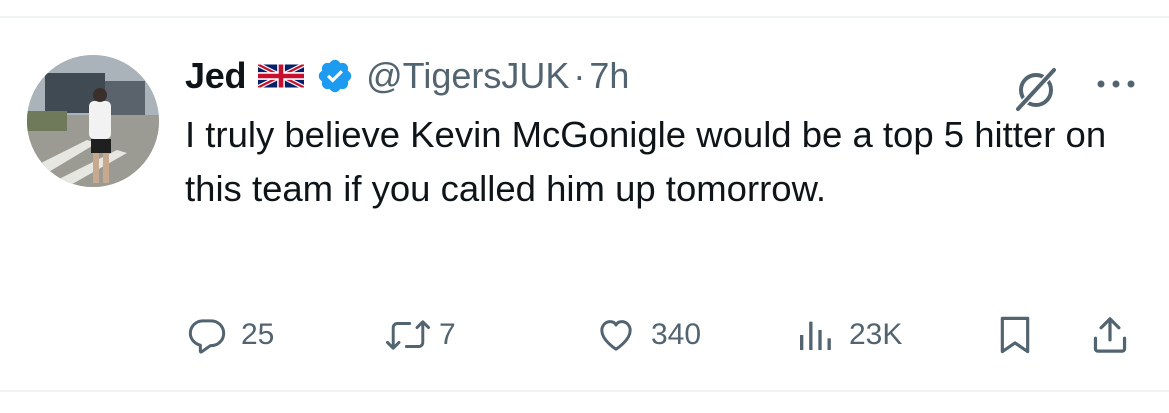 This screenshot has width=1169, height=413. What do you see at coordinates (215, 76) in the screenshot?
I see `author-name: Jed` at bounding box center [215, 76].